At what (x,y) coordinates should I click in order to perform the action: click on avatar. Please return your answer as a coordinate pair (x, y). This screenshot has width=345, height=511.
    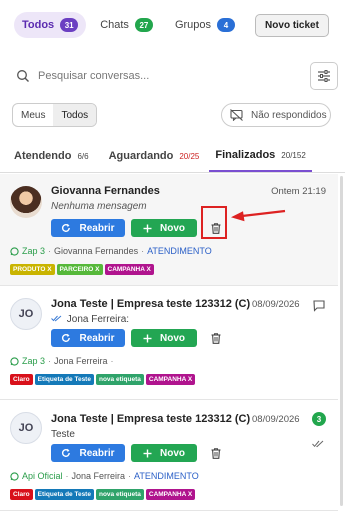
    Looking at the image, I should click on (26, 202).